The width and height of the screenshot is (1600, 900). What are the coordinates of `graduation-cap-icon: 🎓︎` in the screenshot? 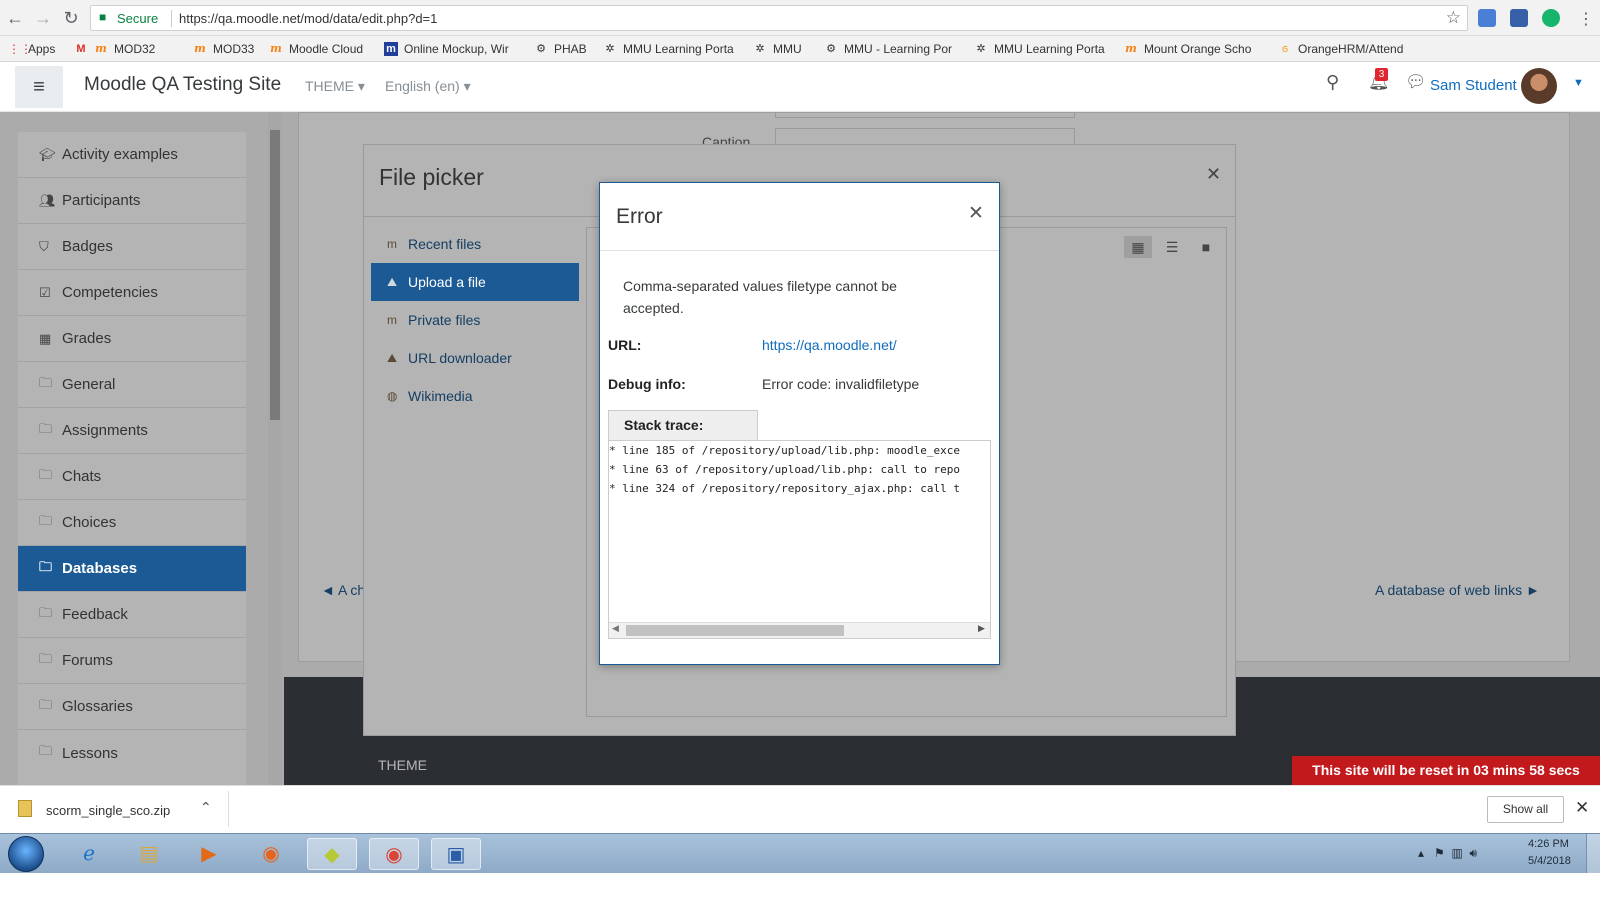 It's located at (47, 154).